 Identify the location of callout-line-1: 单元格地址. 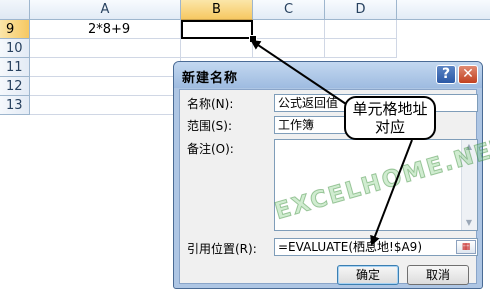
(390, 109).